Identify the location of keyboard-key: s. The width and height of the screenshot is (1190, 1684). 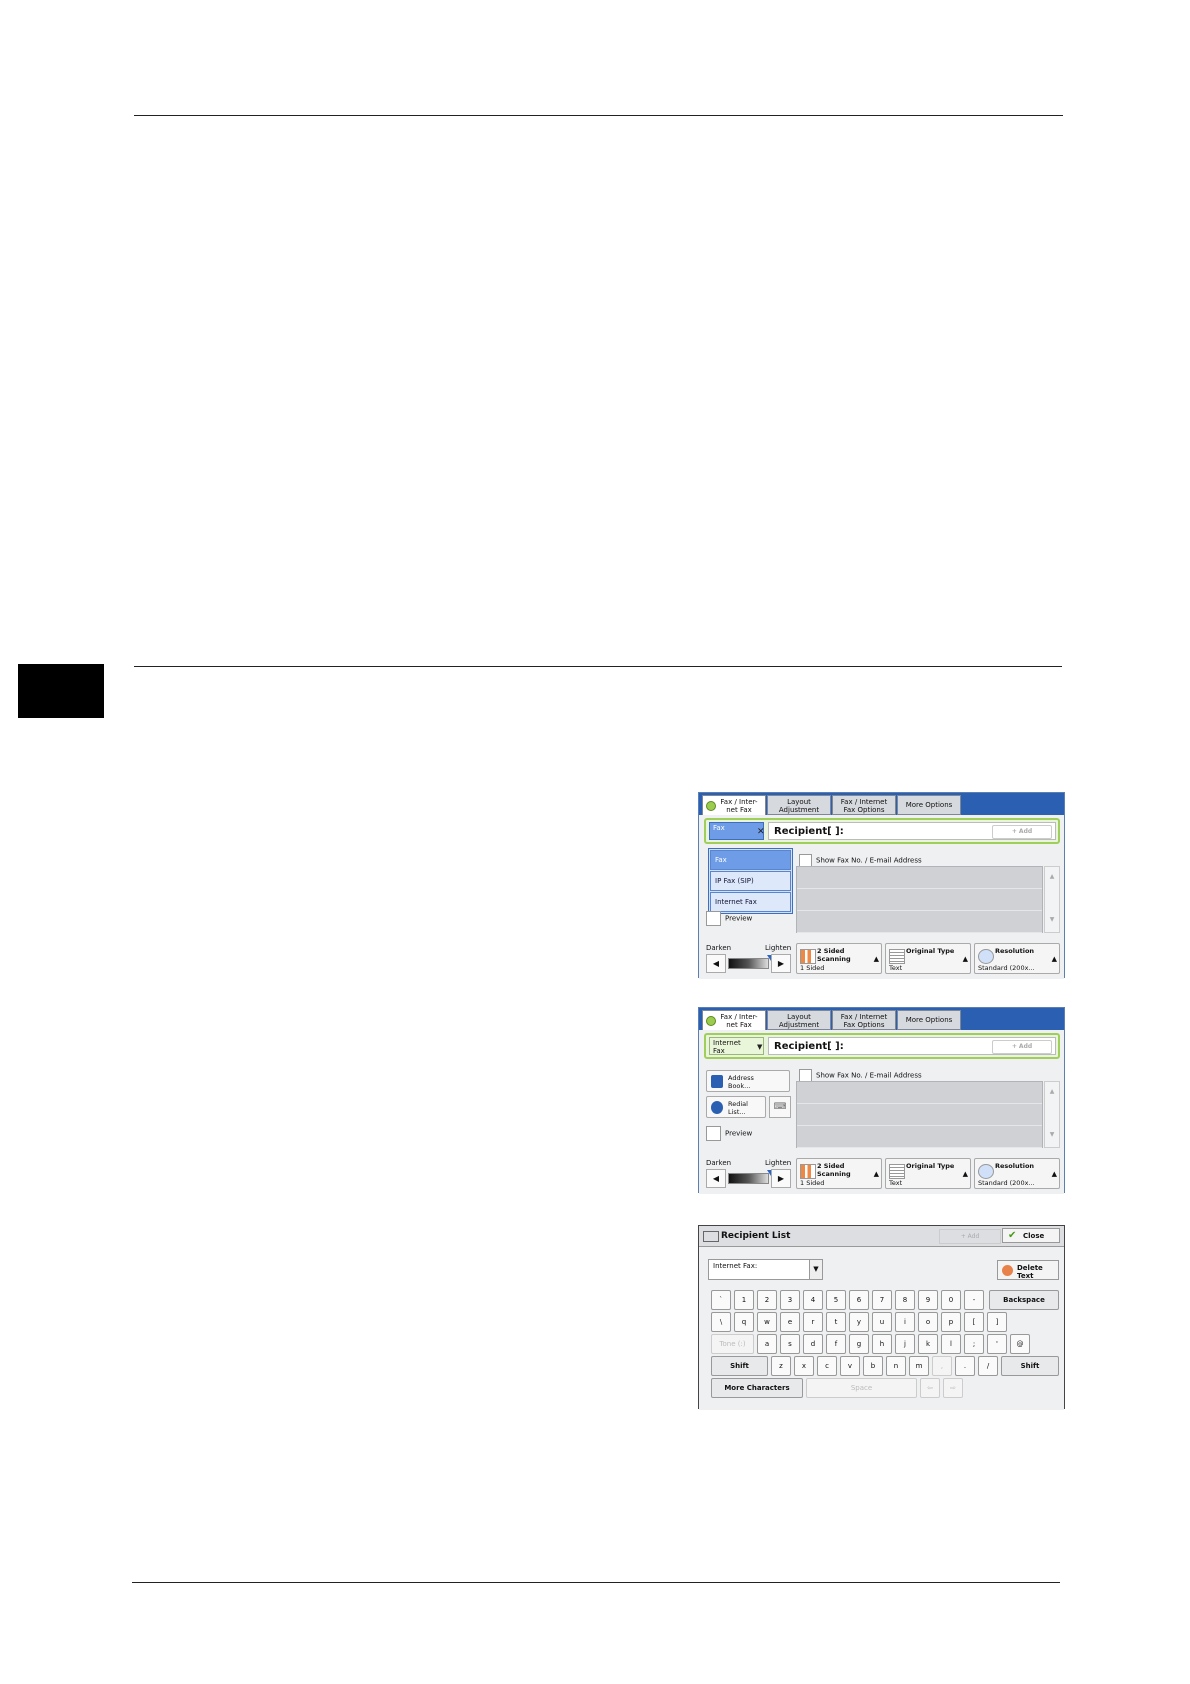
(790, 1344).